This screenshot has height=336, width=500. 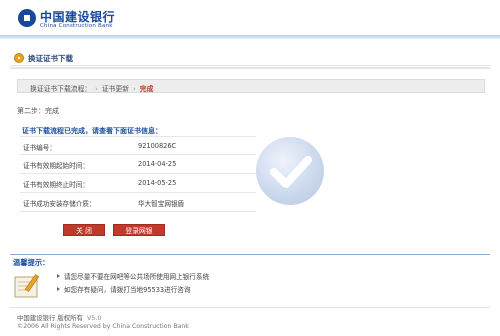 I want to click on step-label: 第二步：完成, so click(x=38, y=111).